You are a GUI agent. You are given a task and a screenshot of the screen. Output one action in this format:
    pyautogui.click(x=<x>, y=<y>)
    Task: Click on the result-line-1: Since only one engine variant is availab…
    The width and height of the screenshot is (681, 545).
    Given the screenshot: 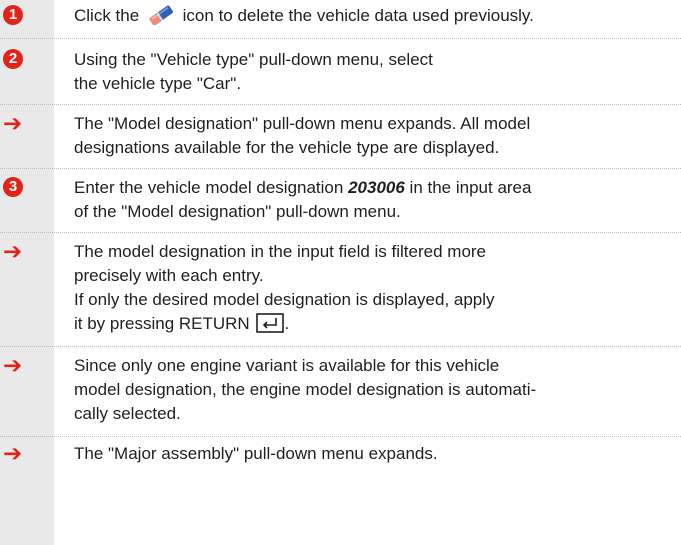 What is the action you would take?
    pyautogui.click(x=287, y=365)
    